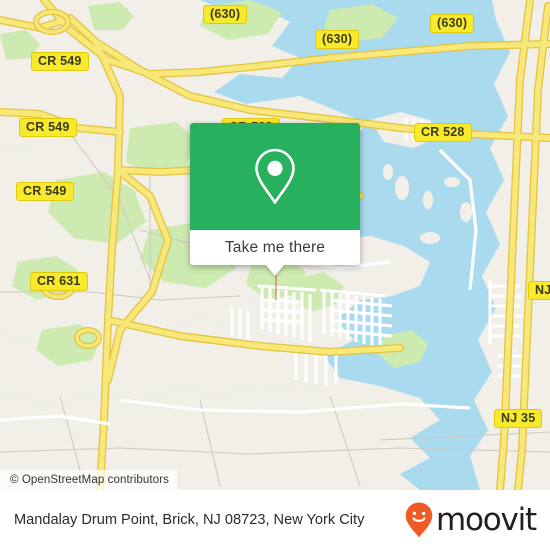  I want to click on road-shield: CR 528, so click(443, 132).